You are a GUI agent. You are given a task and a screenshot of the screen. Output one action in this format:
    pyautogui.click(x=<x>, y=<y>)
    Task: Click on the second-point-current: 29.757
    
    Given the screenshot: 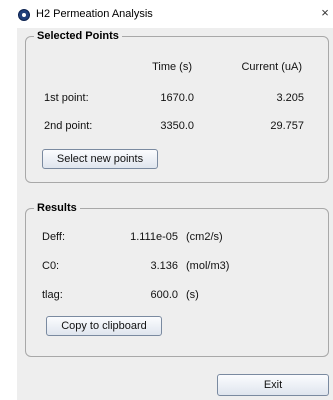 What is the action you would take?
    pyautogui.click(x=287, y=126)
    